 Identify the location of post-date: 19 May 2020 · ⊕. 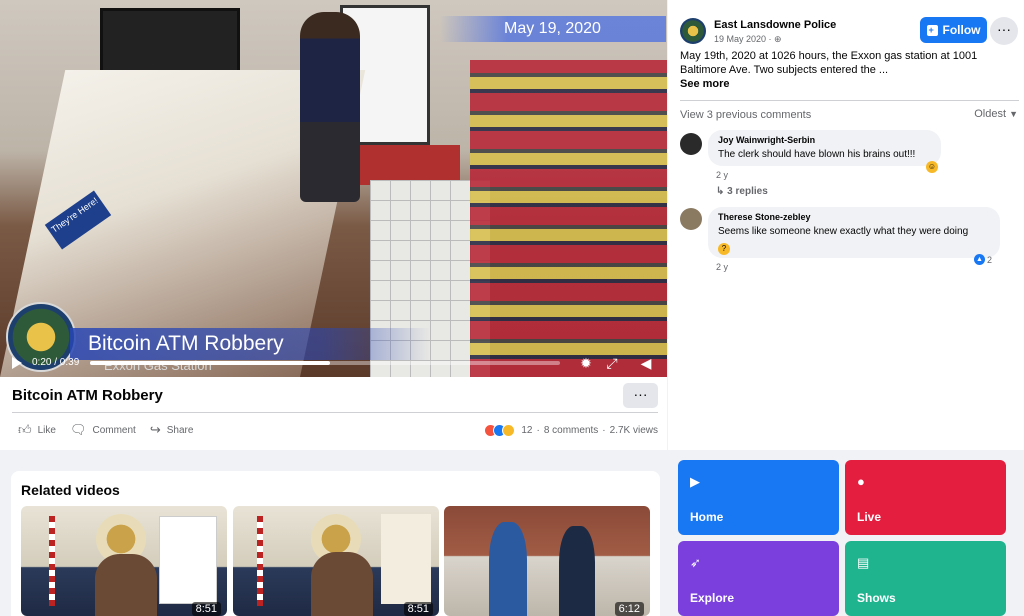
(748, 39).